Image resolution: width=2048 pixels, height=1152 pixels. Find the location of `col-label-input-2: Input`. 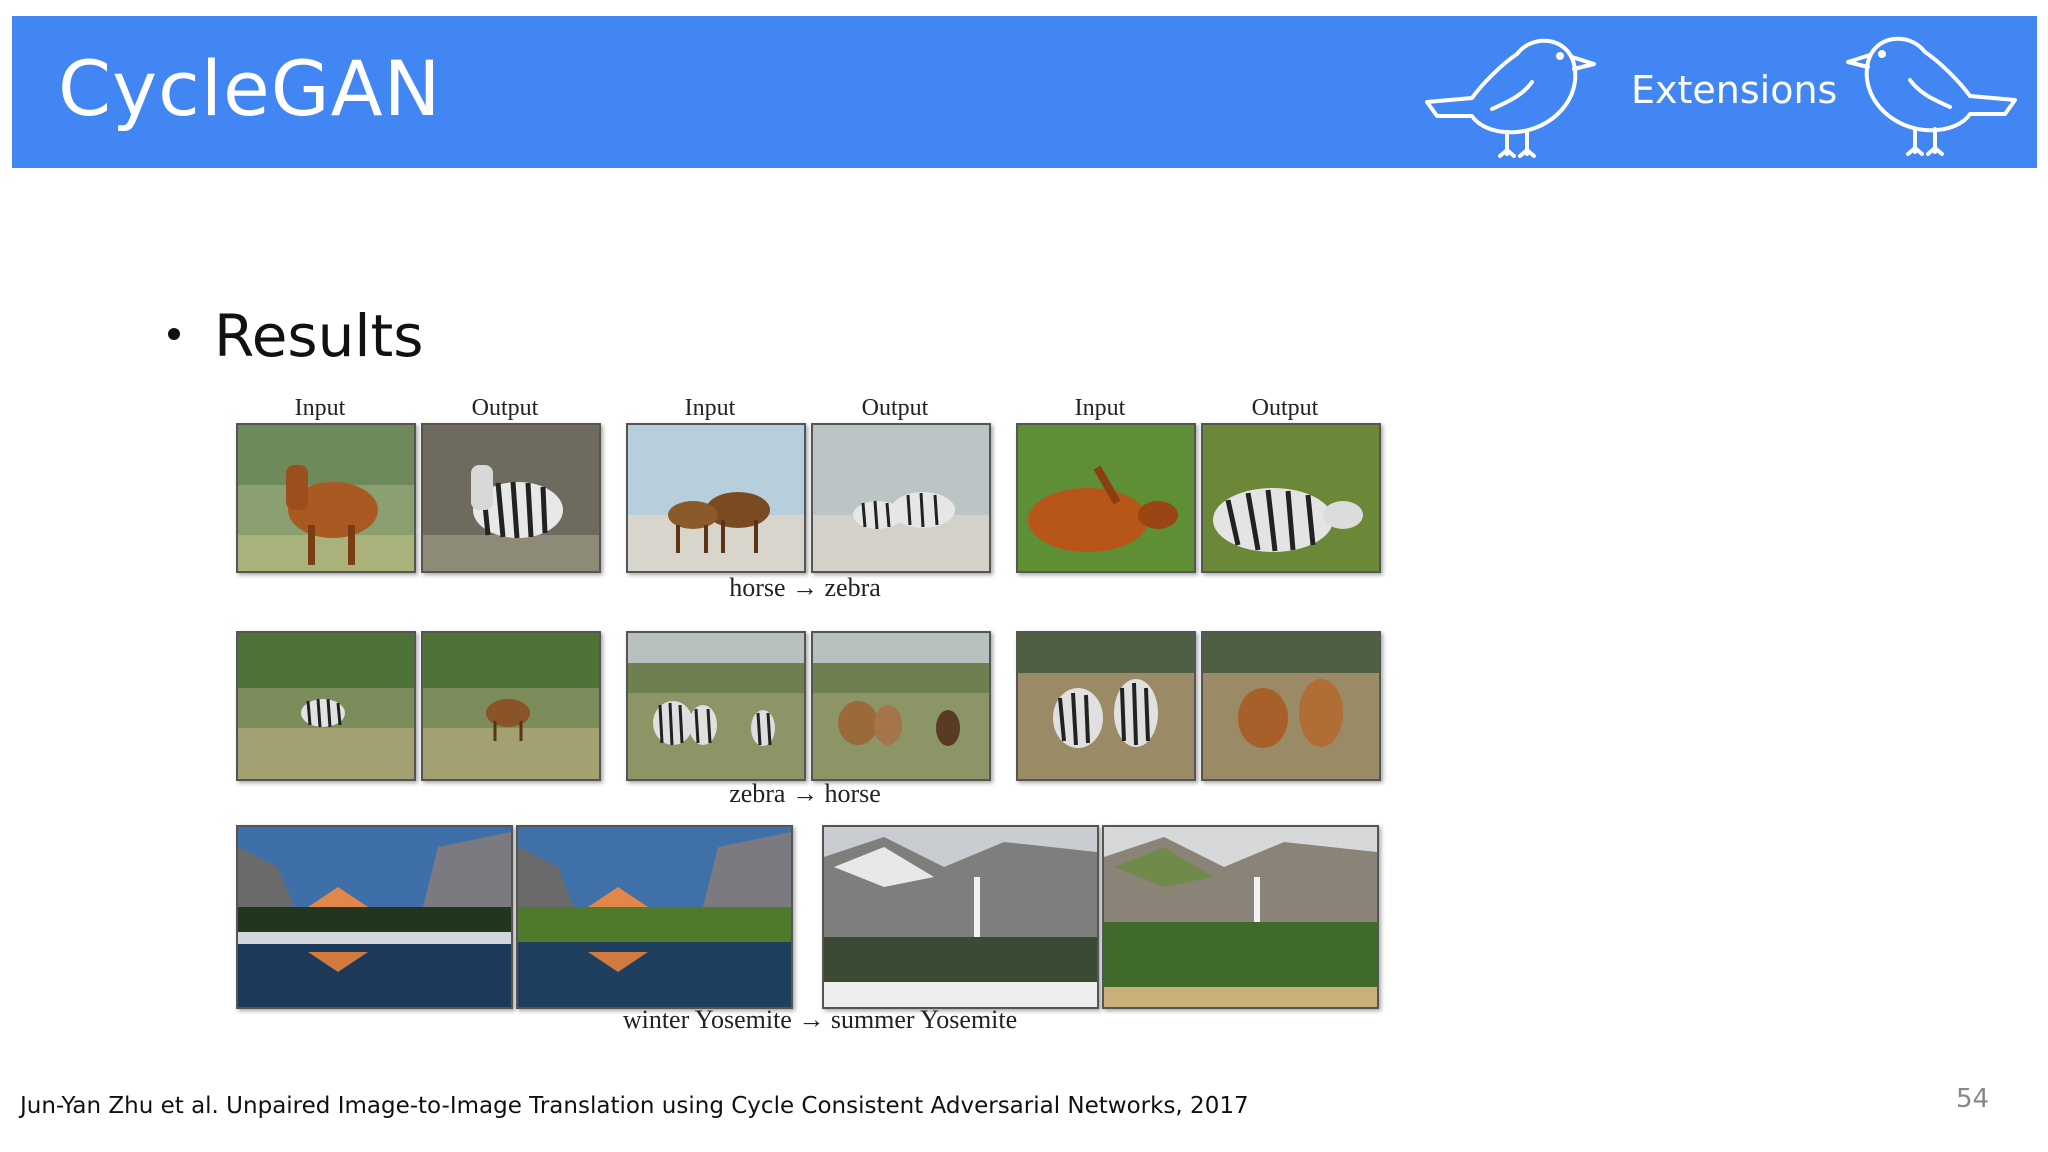

col-label-input-2: Input is located at coordinates (710, 408).